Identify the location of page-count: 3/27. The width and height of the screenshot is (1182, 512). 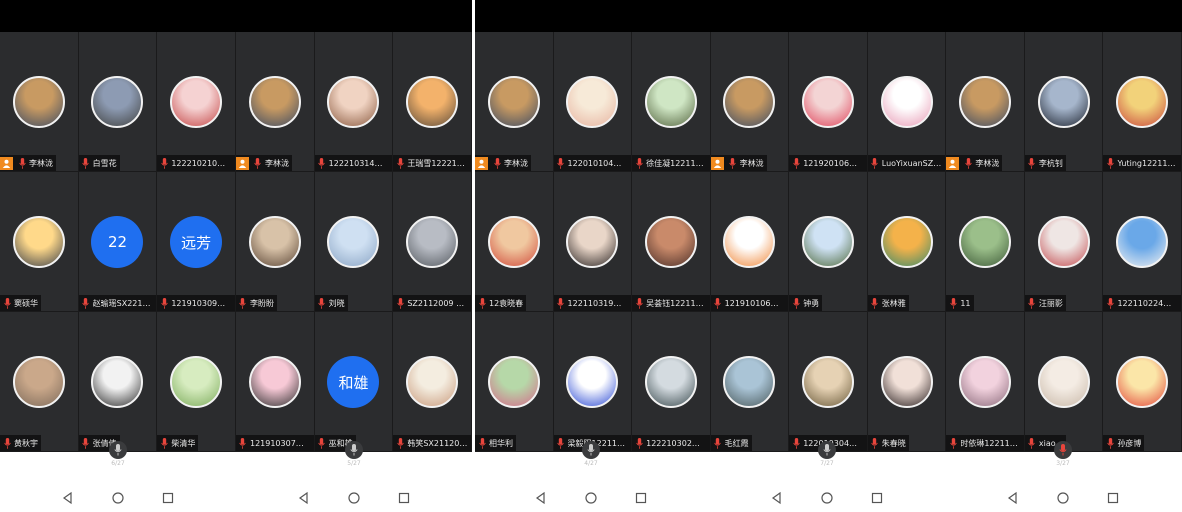
(1063, 463).